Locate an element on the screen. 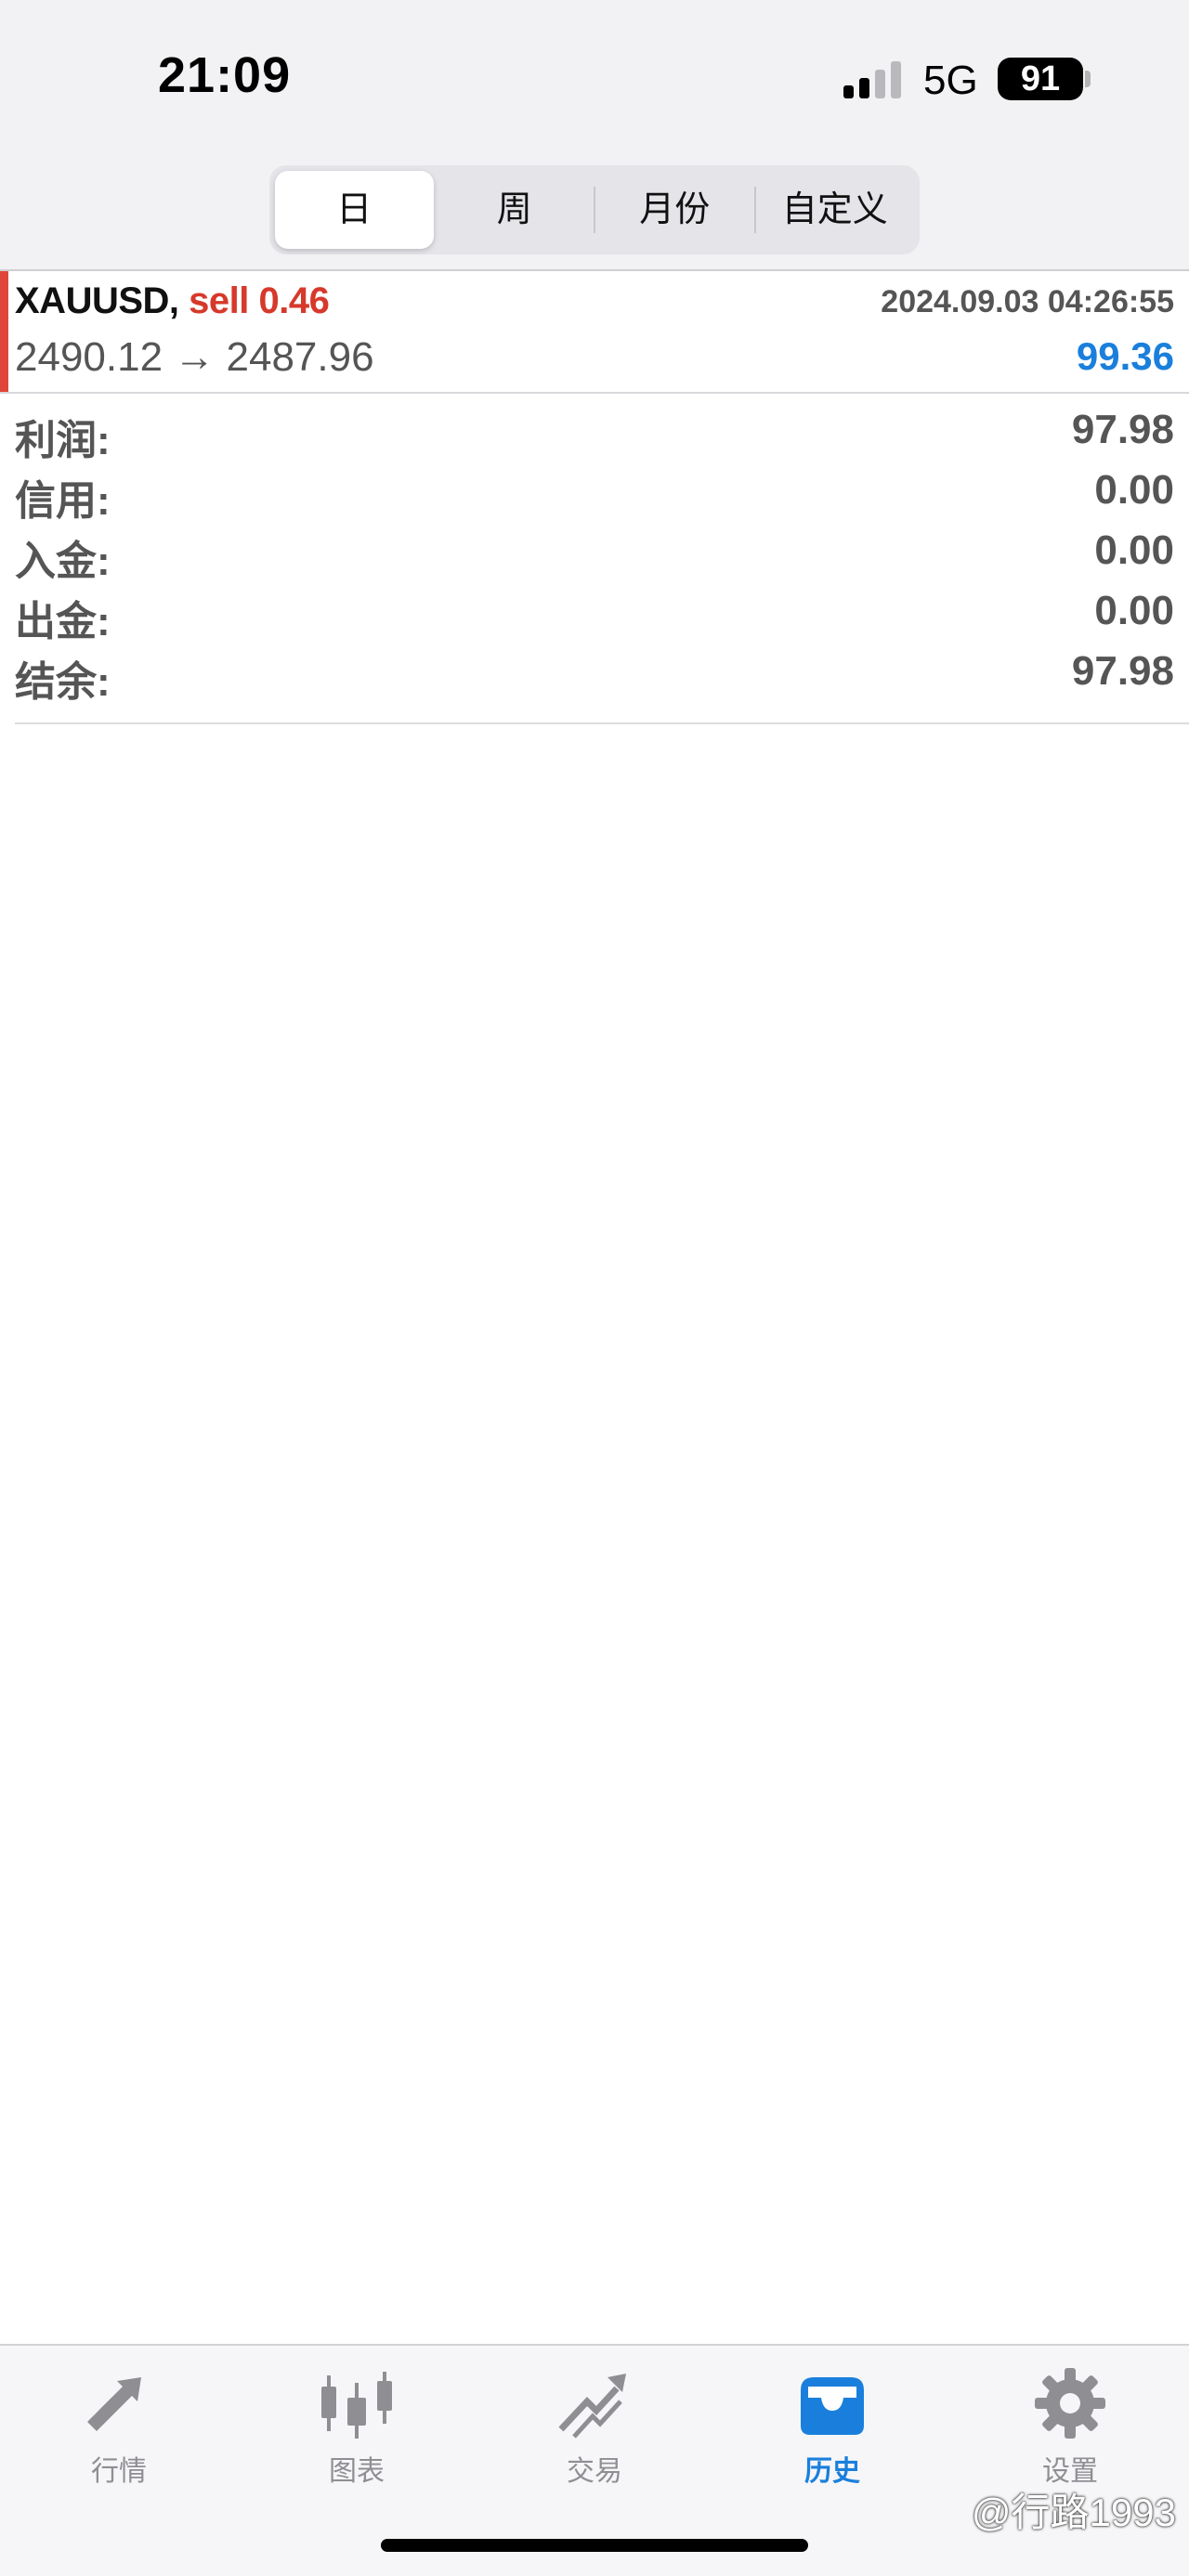 This screenshot has width=1189, height=2576. tab-label: 交易 is located at coordinates (594, 2471).